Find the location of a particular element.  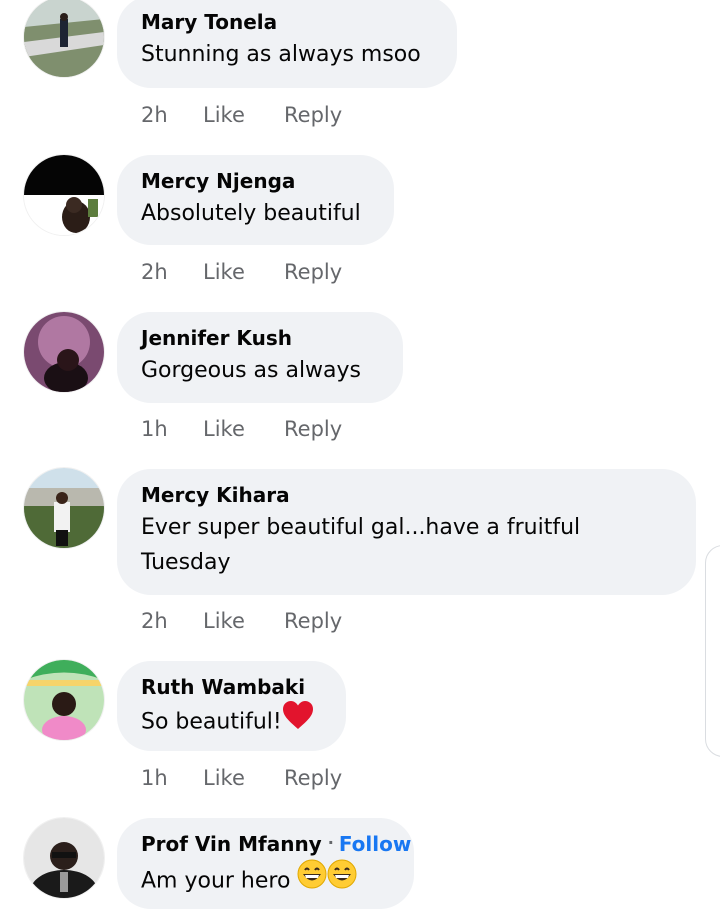

comment-text: Stunning as always msoo is located at coordinates (281, 54).